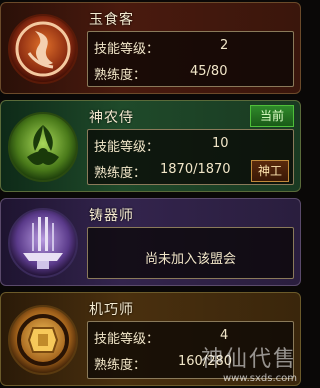  Describe the element at coordinates (111, 20) in the screenshot. I see `profession-name: 玉食客` at that location.